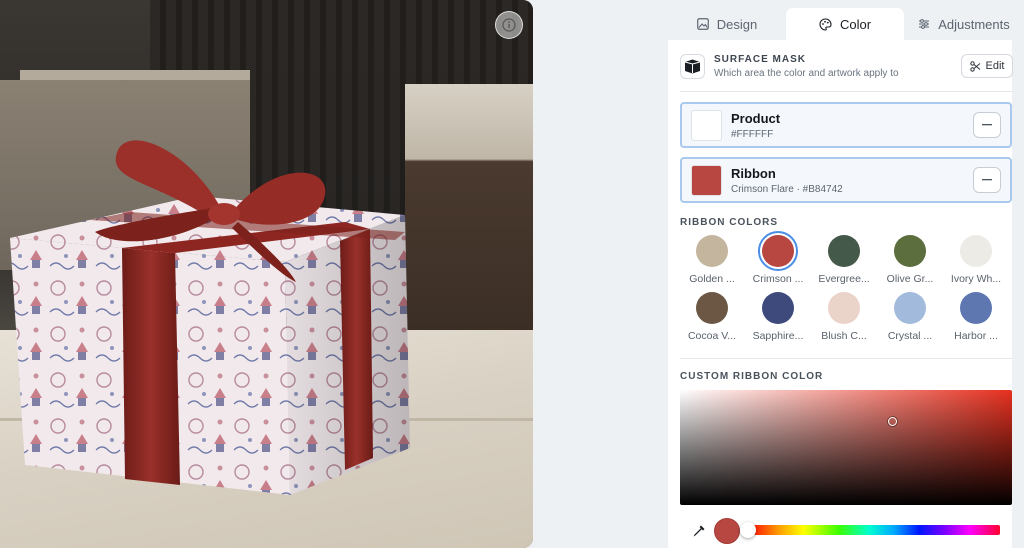 The height and width of the screenshot is (548, 1024). What do you see at coordinates (974, 66) in the screenshot?
I see `scissors-icon` at bounding box center [974, 66].